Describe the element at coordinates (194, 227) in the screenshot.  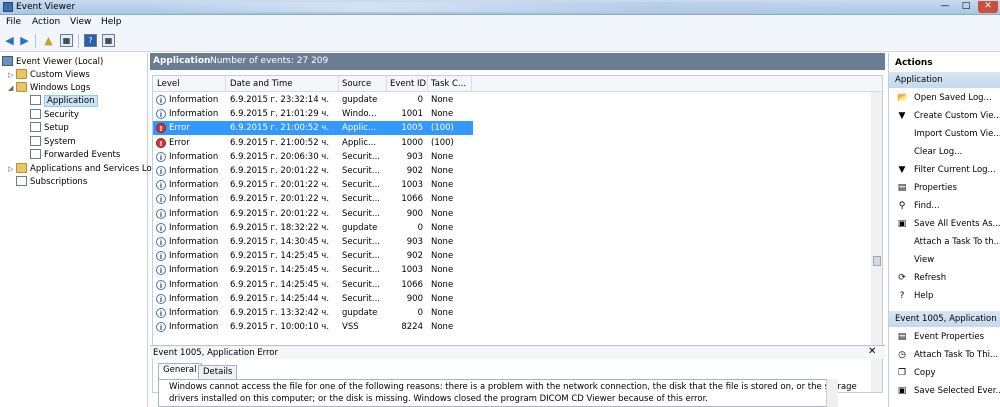
I see `cell-level: Information` at that location.